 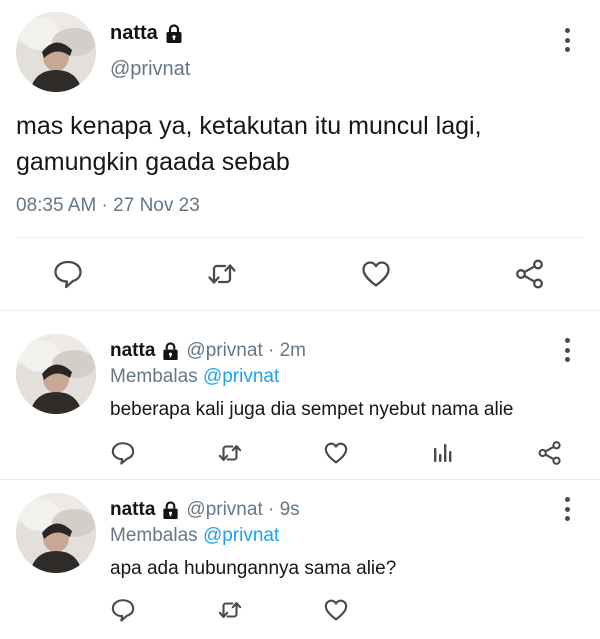 I want to click on display-name-text: natta, so click(x=134, y=33).